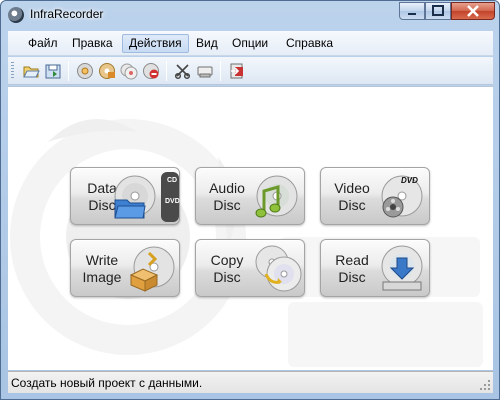  I want to click on video-disc-button: Video Disc DVD, so click(375, 196).